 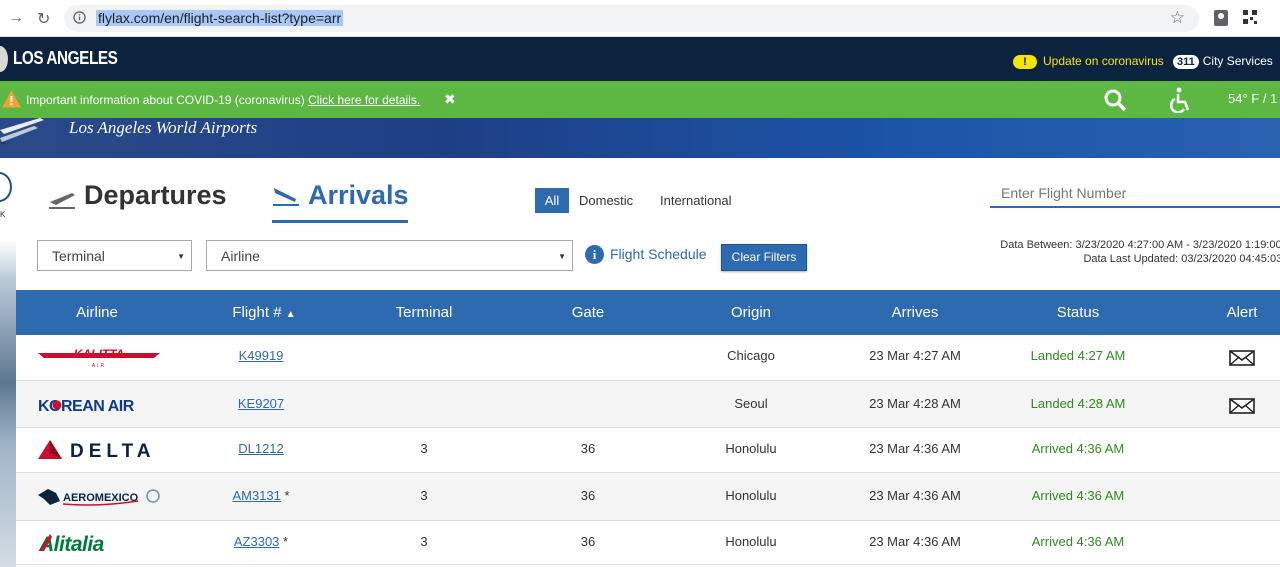 I want to click on flight-link: AZ3303, so click(x=257, y=541).